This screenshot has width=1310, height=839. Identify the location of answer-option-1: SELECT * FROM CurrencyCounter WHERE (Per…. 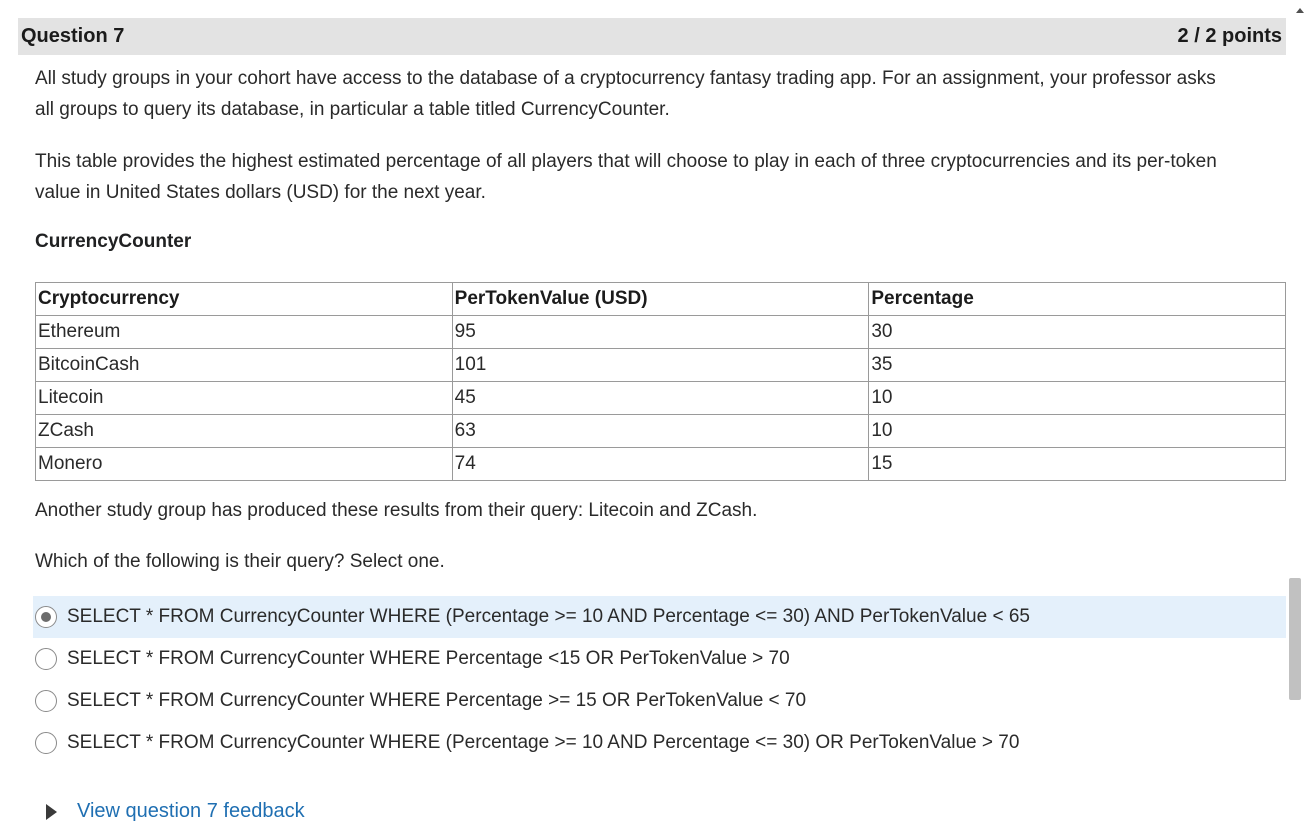
(659, 617).